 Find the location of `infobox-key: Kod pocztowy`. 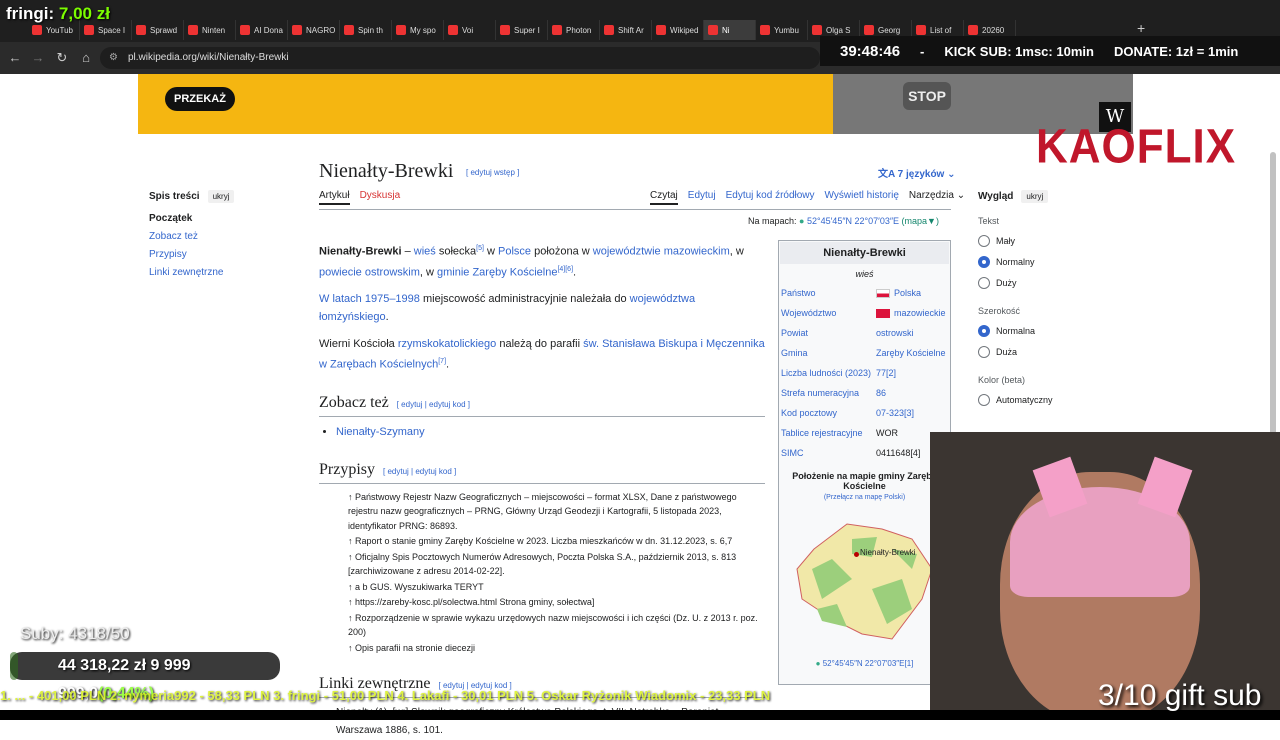

infobox-key: Kod pocztowy is located at coordinates (828, 413).